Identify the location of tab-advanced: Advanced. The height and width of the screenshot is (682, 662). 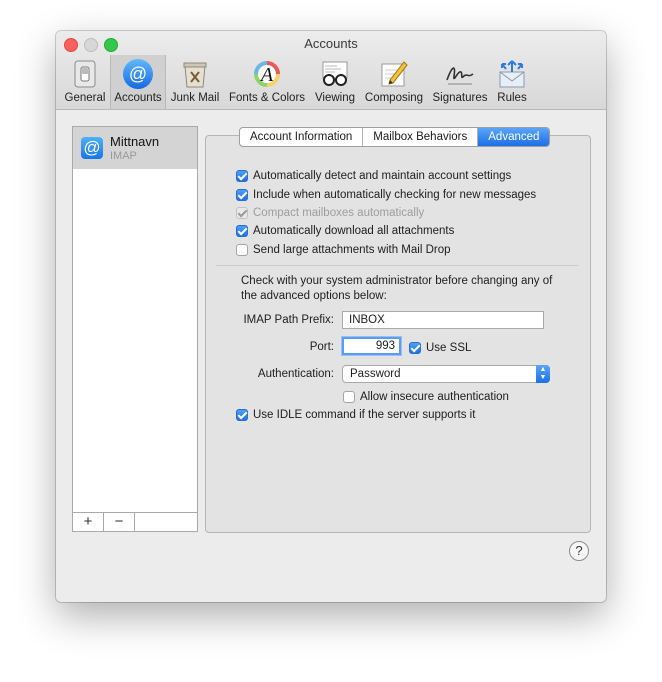
(514, 137).